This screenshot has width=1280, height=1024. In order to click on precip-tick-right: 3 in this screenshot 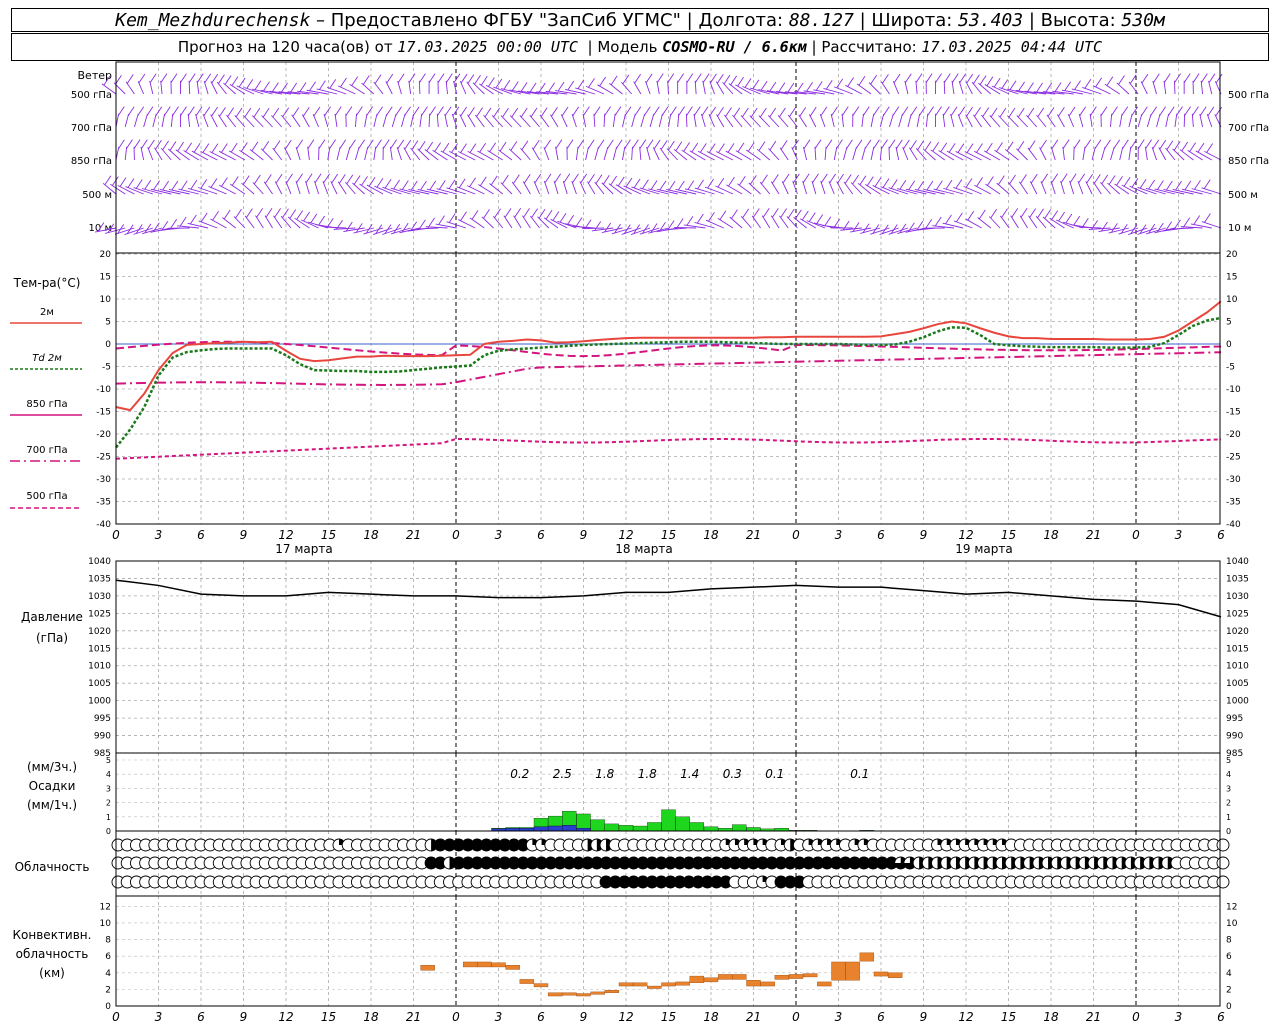, I will do `click(1228, 788)`.